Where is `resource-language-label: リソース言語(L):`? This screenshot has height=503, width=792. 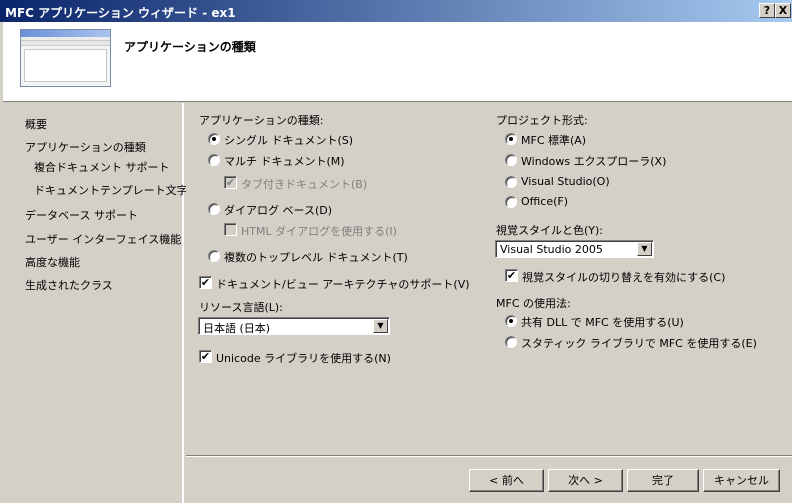 resource-language-label: リソース言語(L): is located at coordinates (241, 307).